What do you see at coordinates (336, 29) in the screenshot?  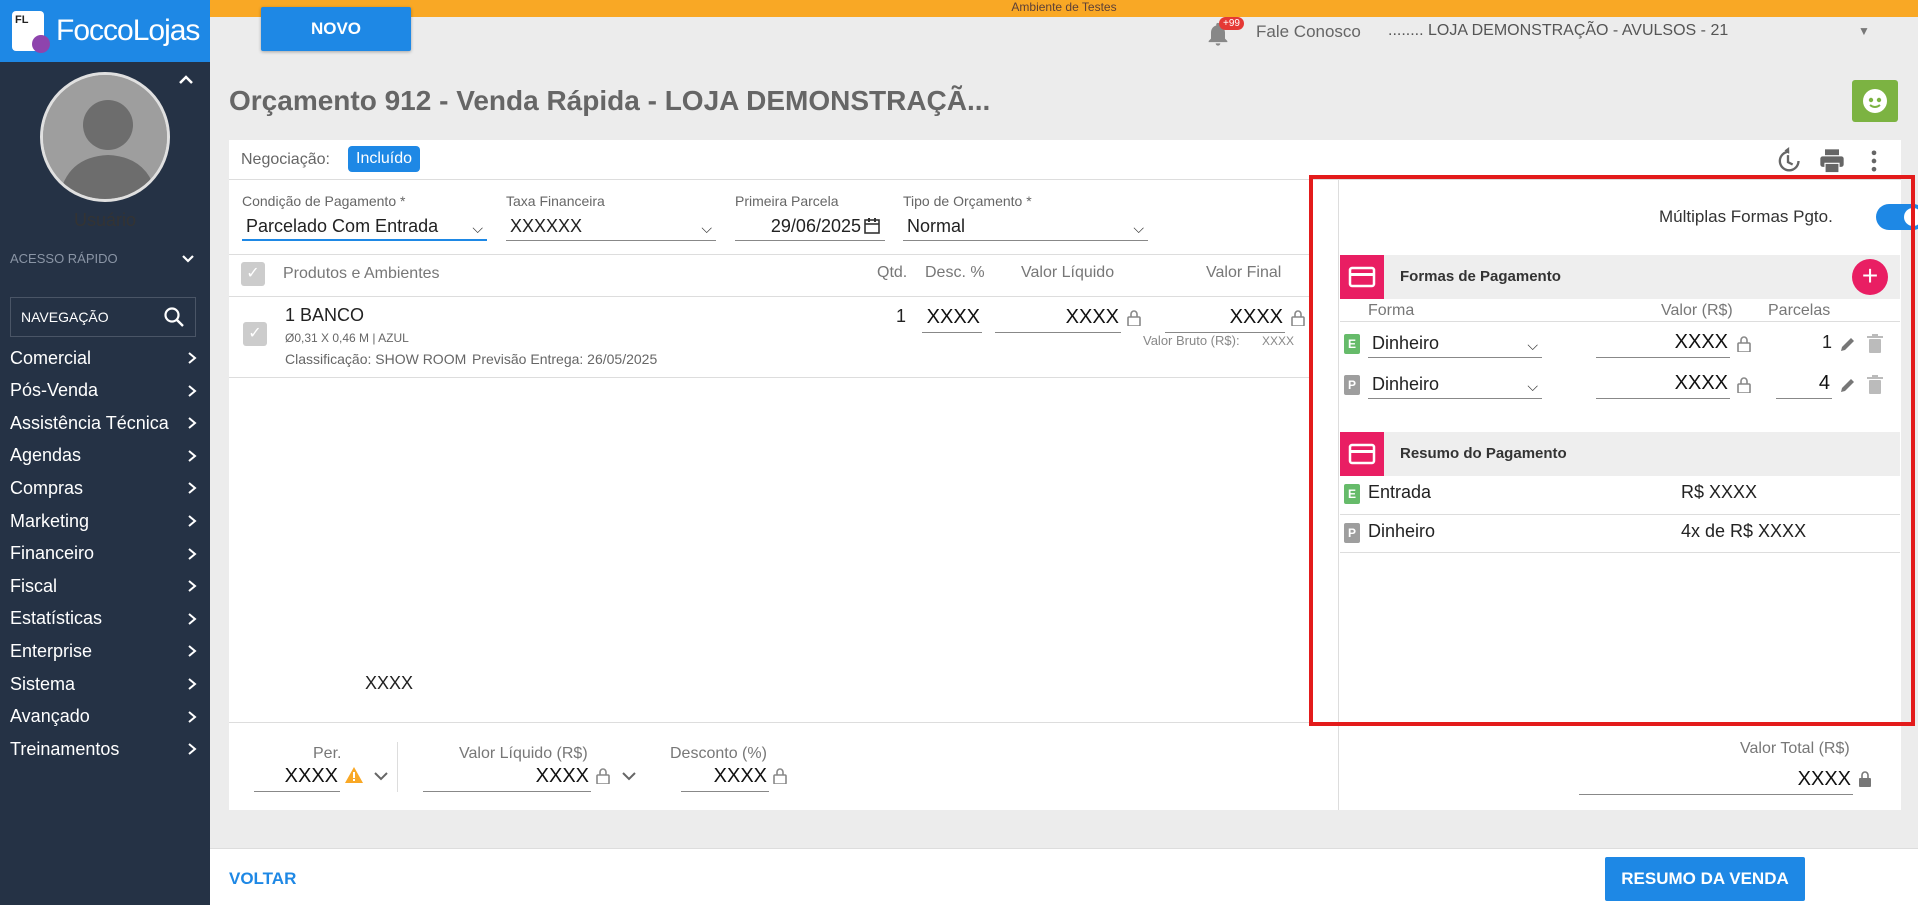 I see `new-button: NOVO` at bounding box center [336, 29].